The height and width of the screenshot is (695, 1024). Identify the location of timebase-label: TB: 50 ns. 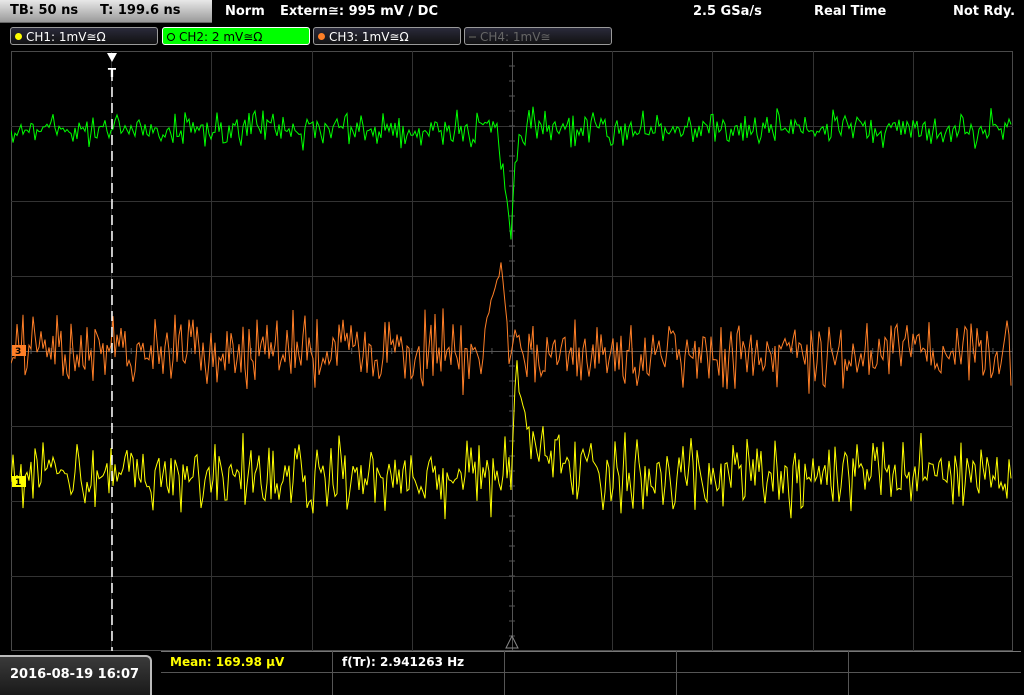
(44, 10).